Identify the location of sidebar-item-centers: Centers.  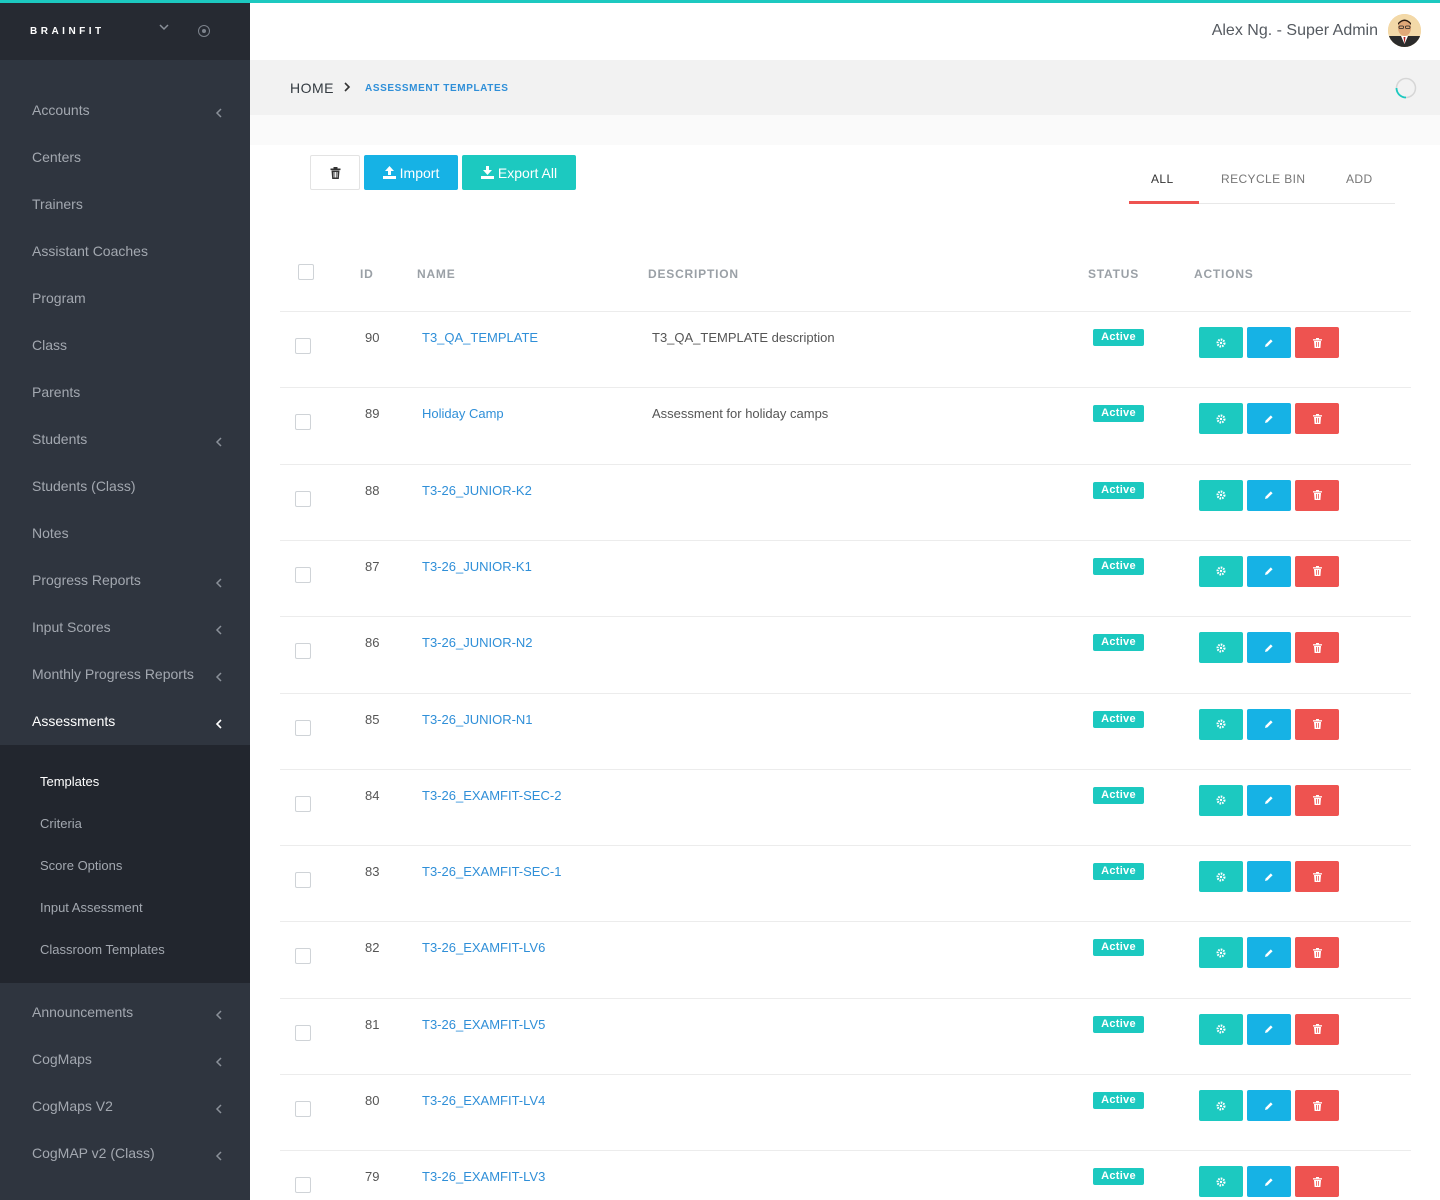
(125, 157).